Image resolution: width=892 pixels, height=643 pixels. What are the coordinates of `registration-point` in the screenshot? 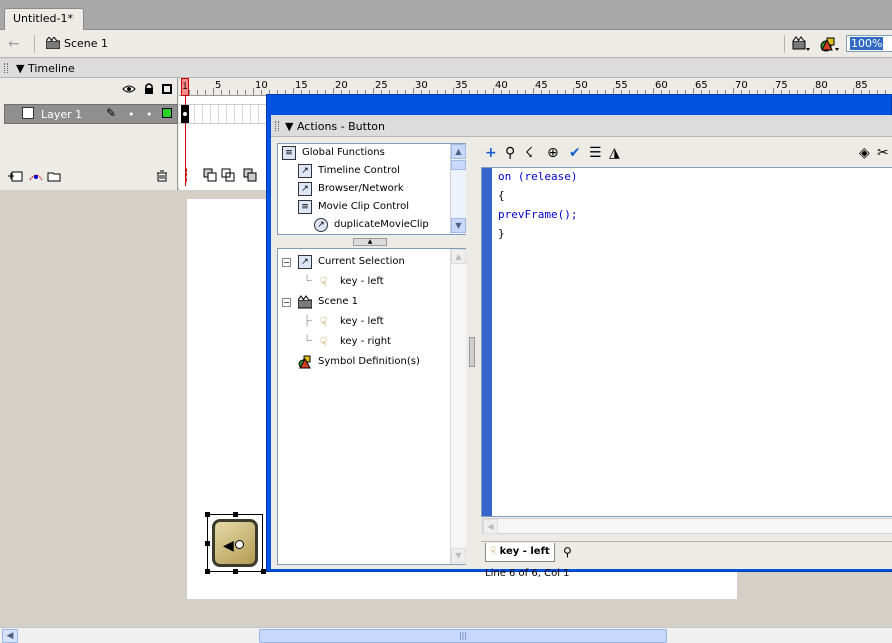 It's located at (239, 544).